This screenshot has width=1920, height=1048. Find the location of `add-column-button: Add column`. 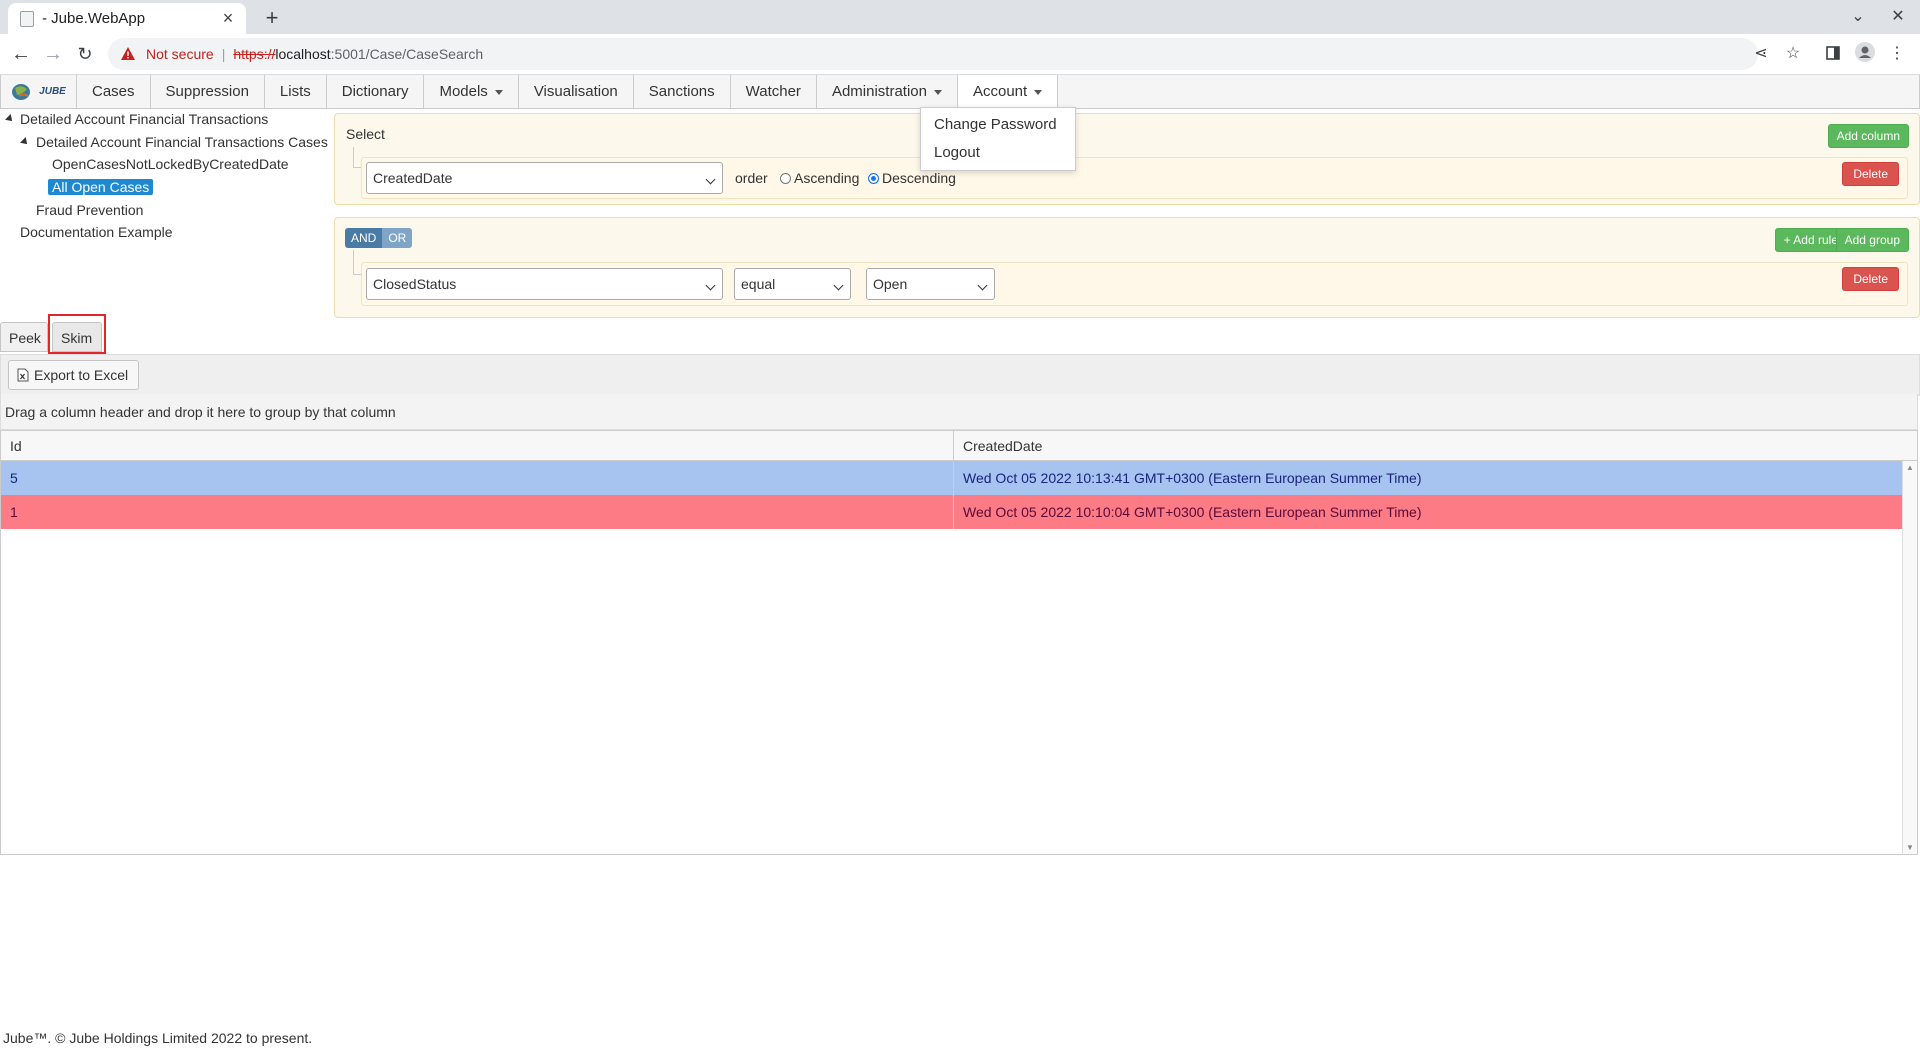

add-column-button: Add column is located at coordinates (1868, 136).